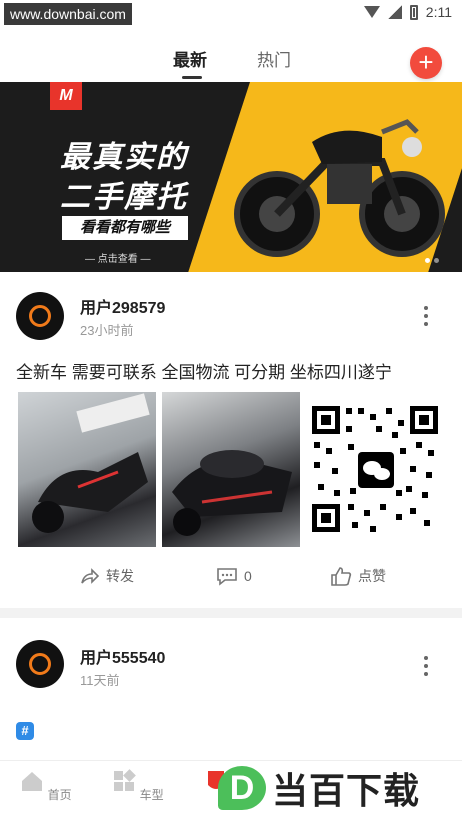  I want to click on post-divider, so click(231, 613).